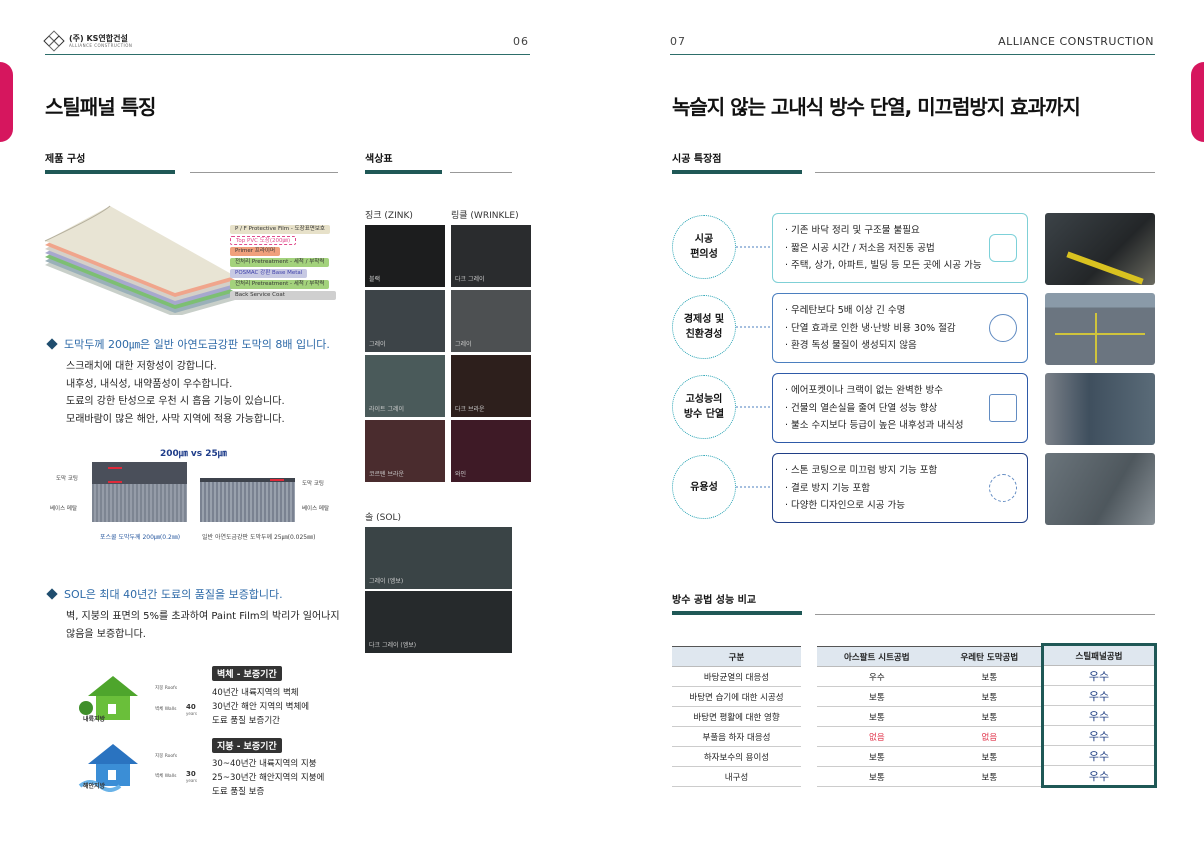 The height and width of the screenshot is (850, 1204). I want to click on warranty-line: 30~40년간 내륙지역의 지붕, so click(264, 764).